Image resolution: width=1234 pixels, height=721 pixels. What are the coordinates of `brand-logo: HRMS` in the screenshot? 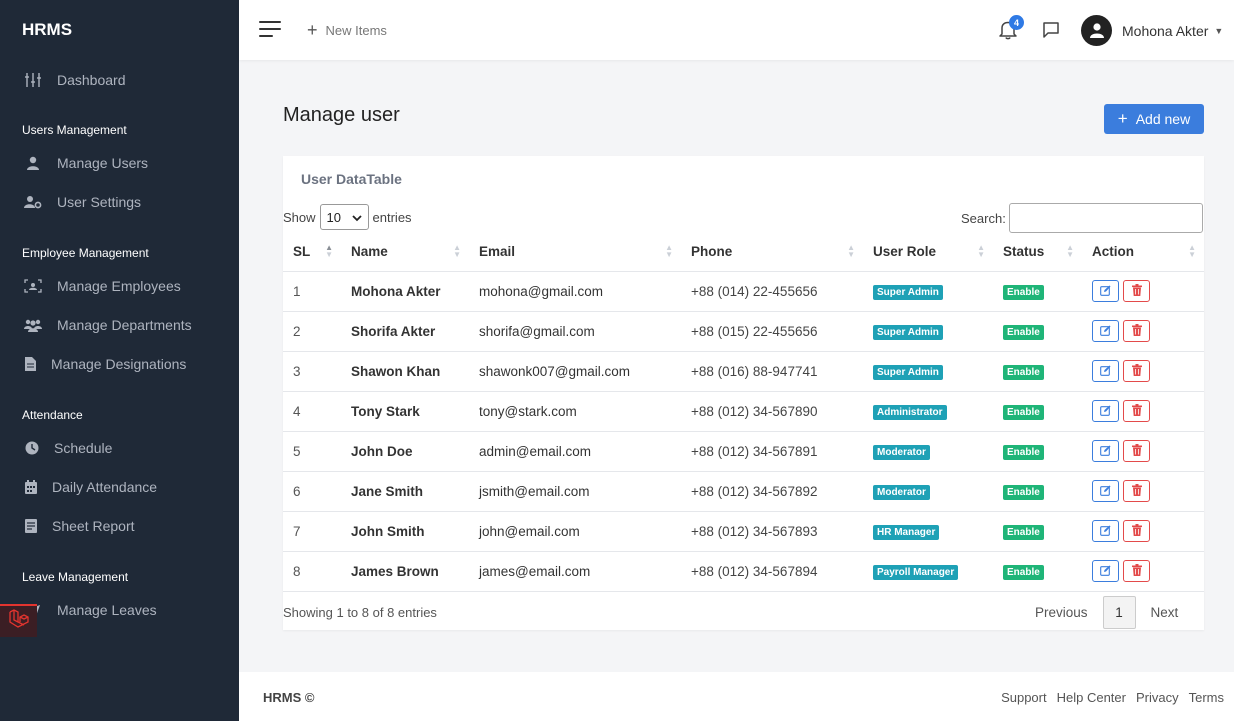 It's located at (47, 30).